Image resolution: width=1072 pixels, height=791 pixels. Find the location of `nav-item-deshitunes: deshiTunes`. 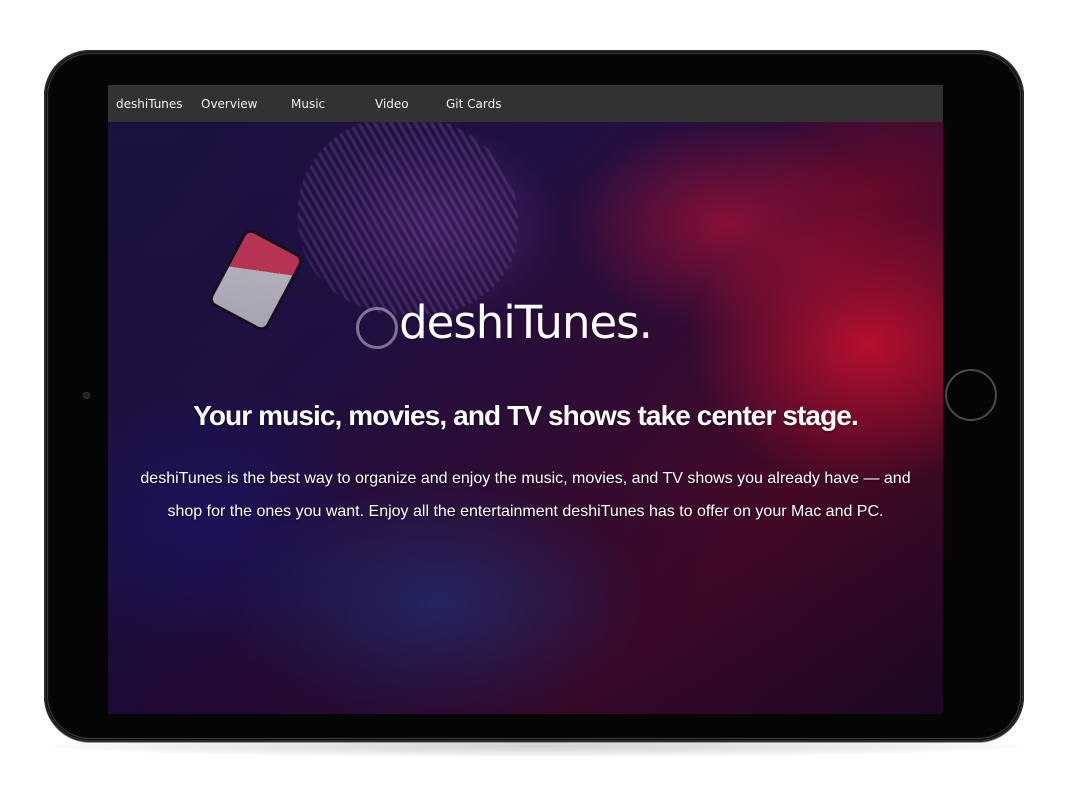

nav-item-deshitunes: deshiTunes is located at coordinates (149, 103).